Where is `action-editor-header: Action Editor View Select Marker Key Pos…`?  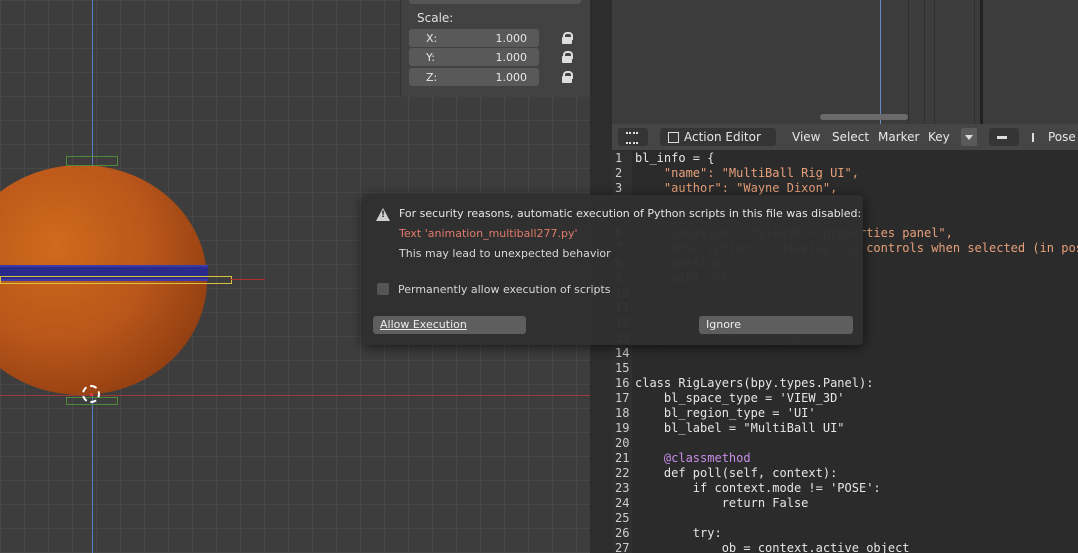 action-editor-header: Action Editor View Select Marker Key Pos… is located at coordinates (845, 141).